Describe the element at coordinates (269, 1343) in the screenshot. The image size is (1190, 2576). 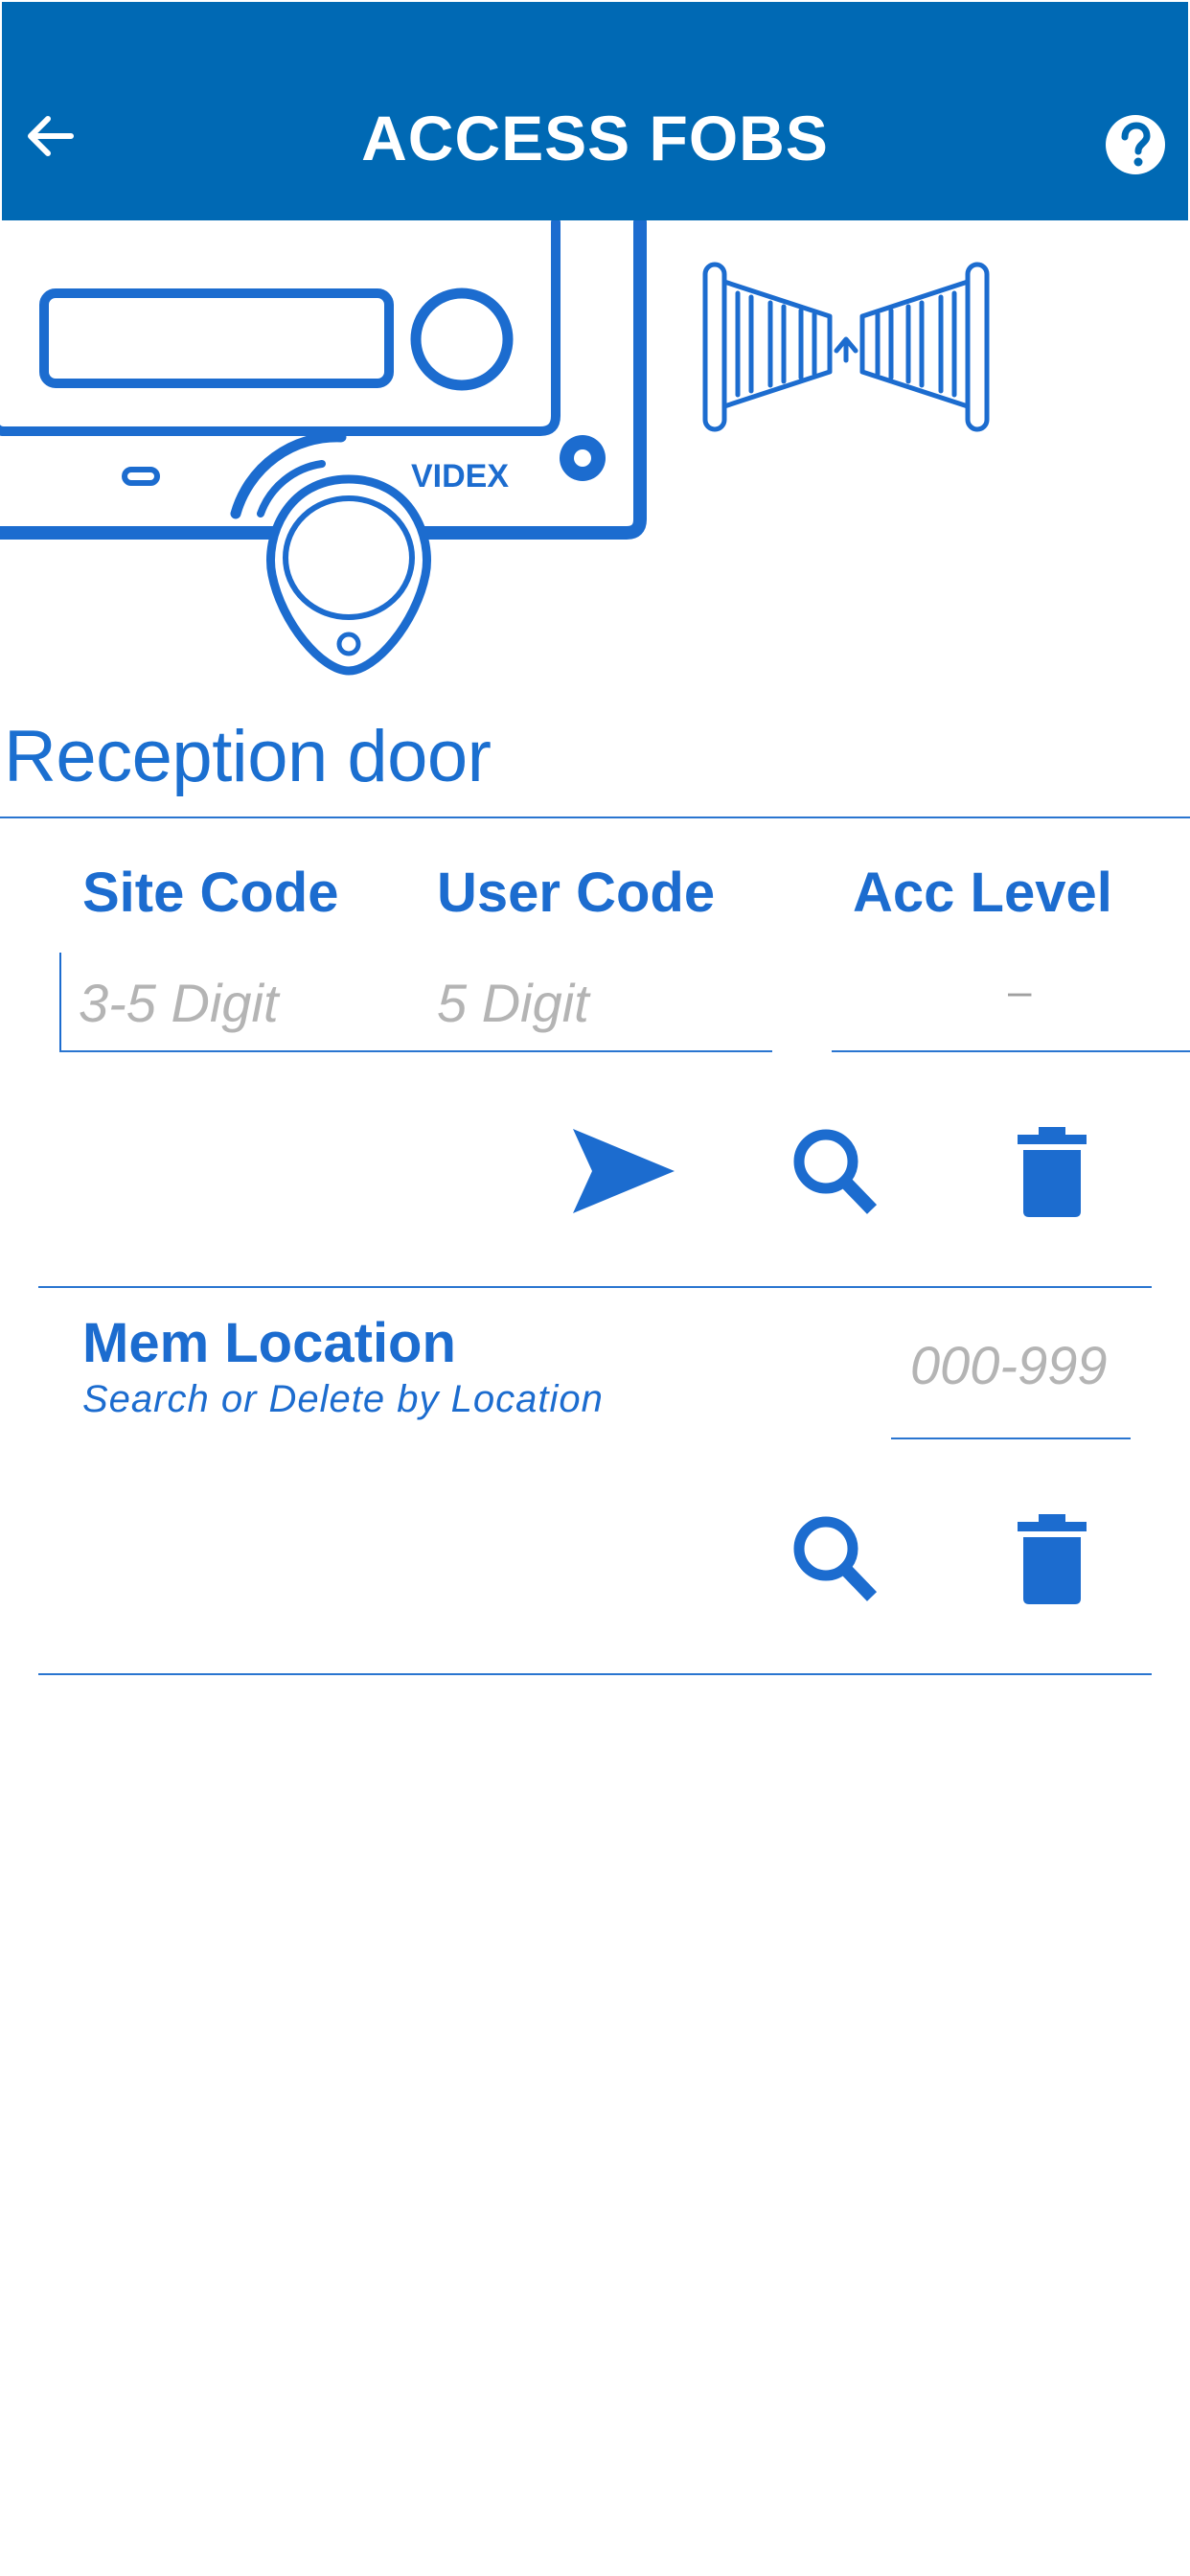
I see `mem-location-title: Mem Location` at that location.